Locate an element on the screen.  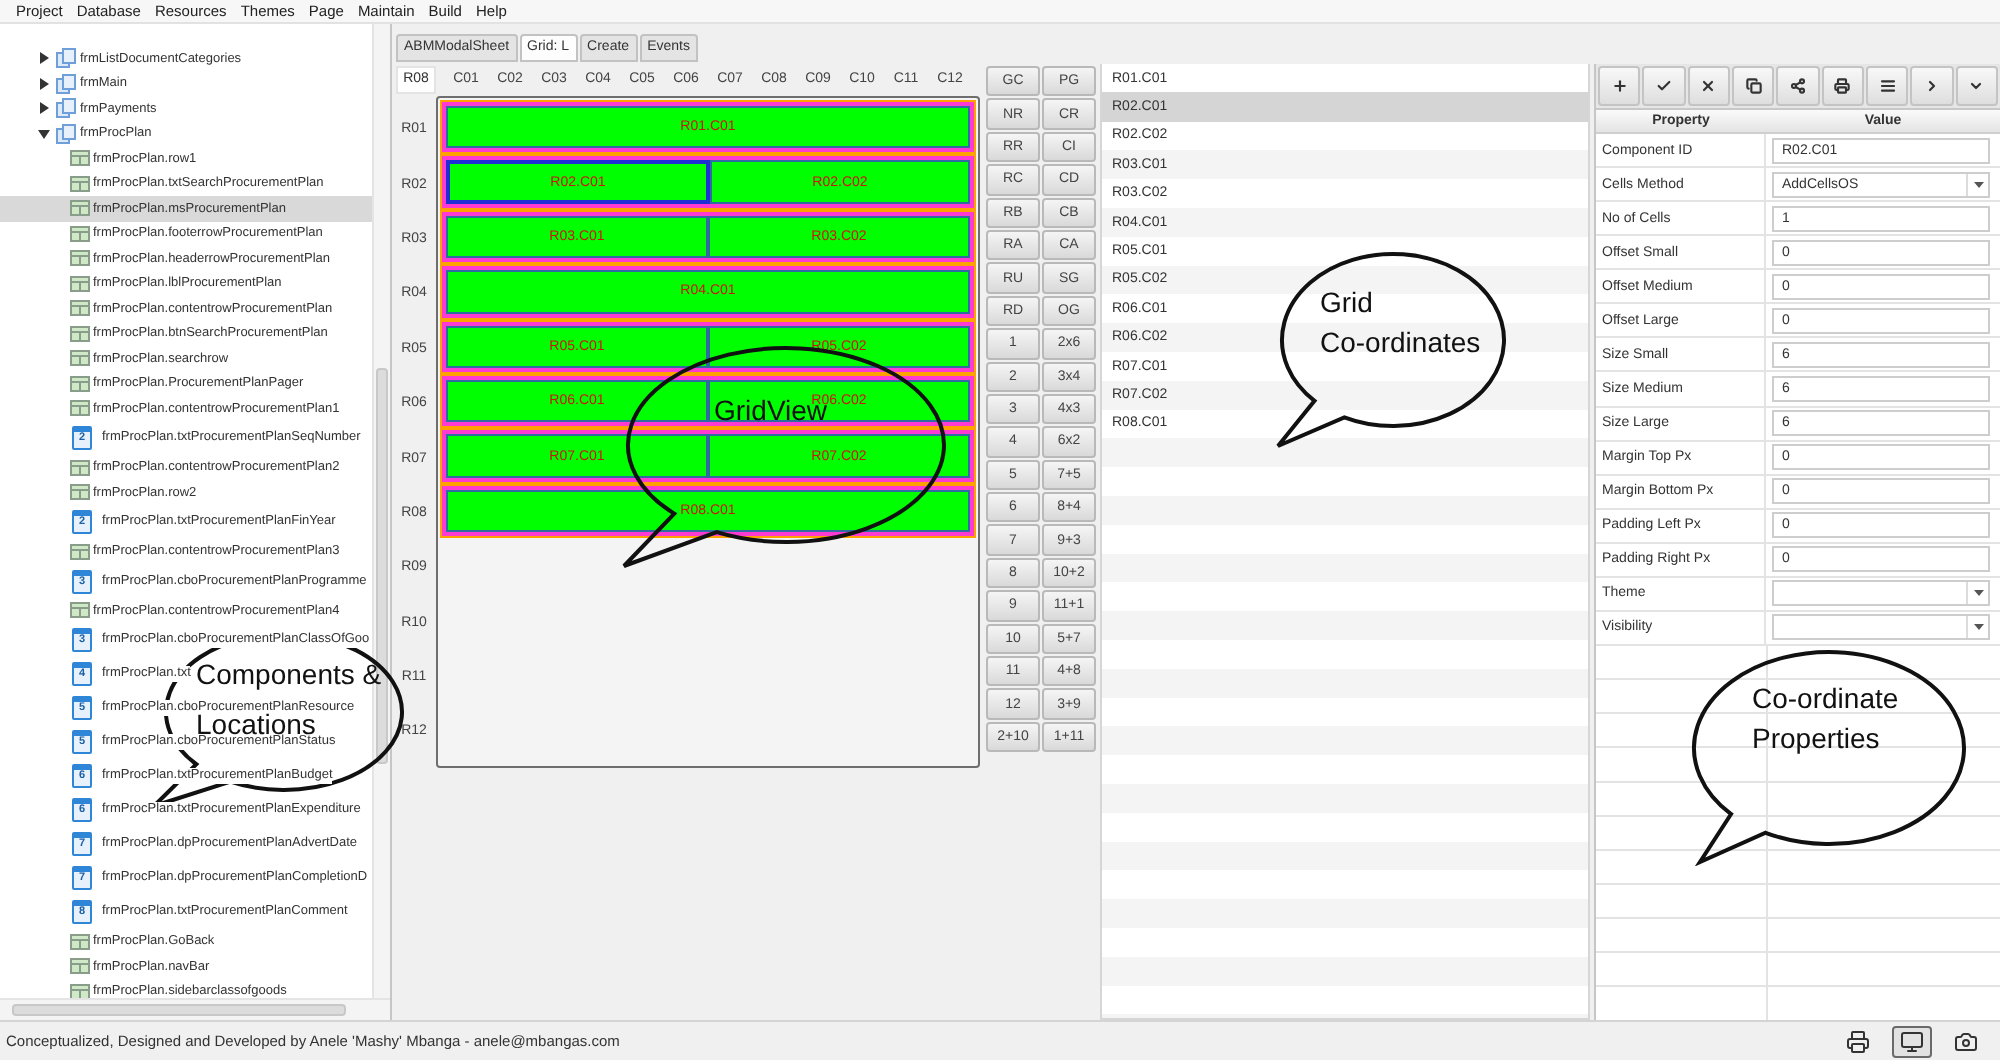
plus-icon is located at coordinates (1619, 86).